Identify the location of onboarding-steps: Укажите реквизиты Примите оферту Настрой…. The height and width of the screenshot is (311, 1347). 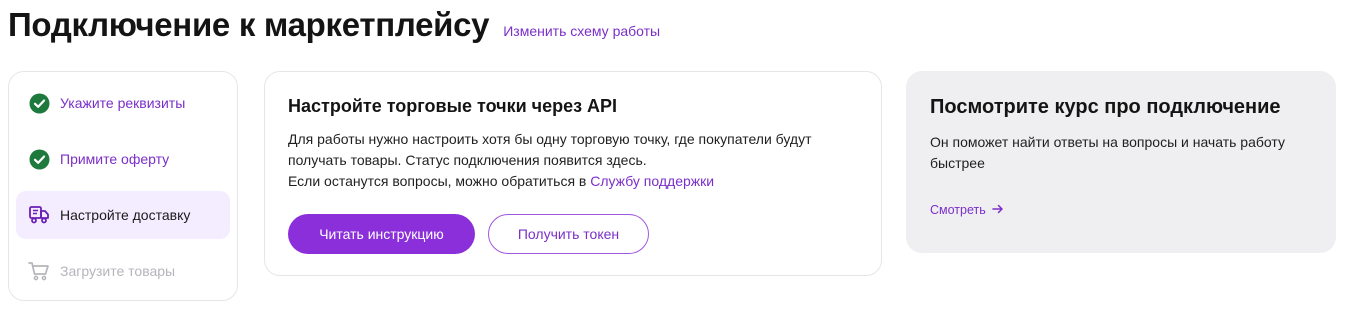
(123, 186).